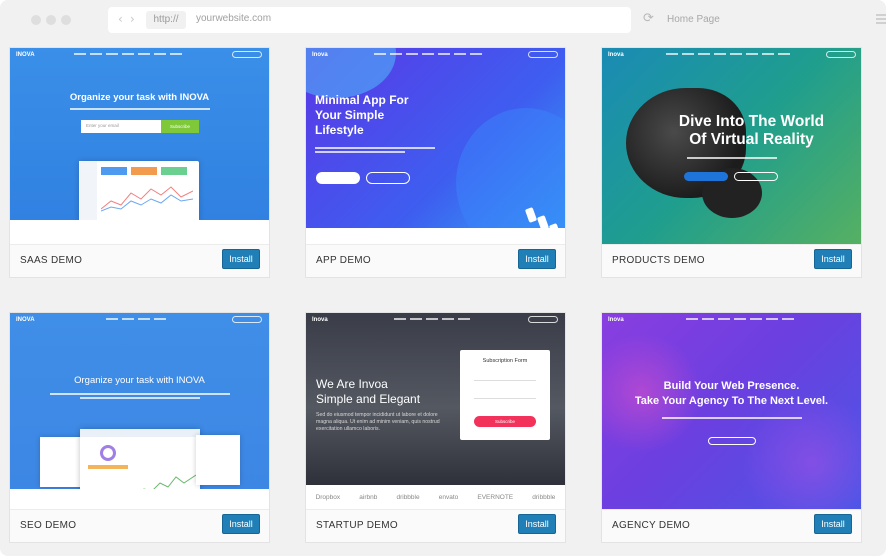 The image size is (886, 556). Describe the element at coordinates (328, 497) in the screenshot. I see `brand-logo: Dropbox` at that location.